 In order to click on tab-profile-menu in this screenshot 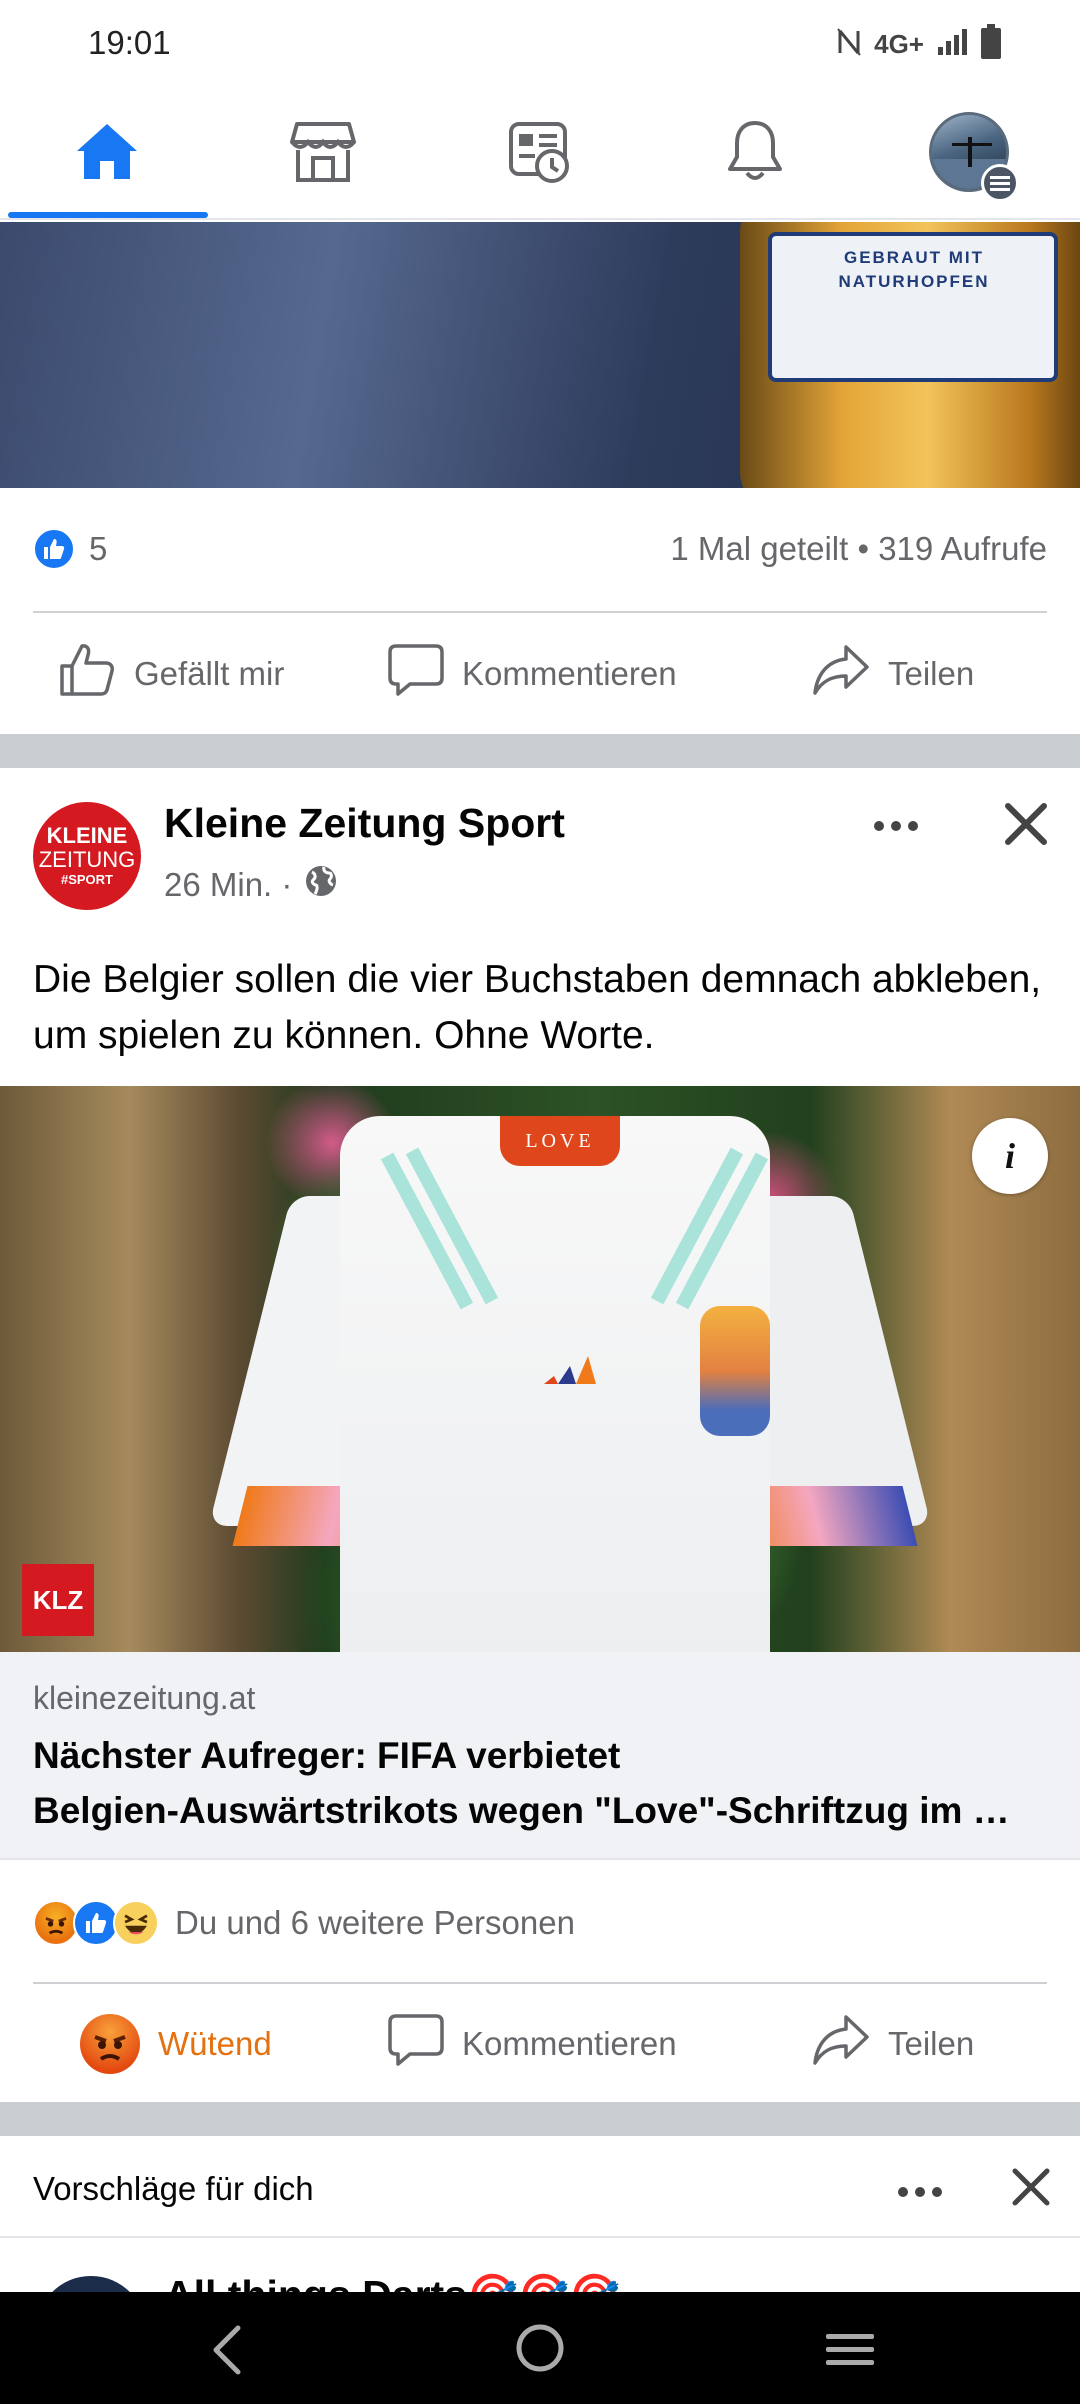, I will do `click(971, 154)`.